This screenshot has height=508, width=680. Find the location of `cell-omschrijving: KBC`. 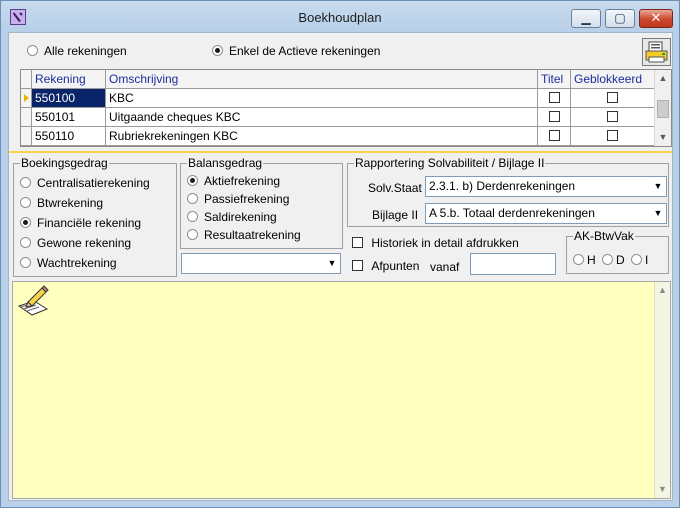

cell-omschrijving: KBC is located at coordinates (322, 98).